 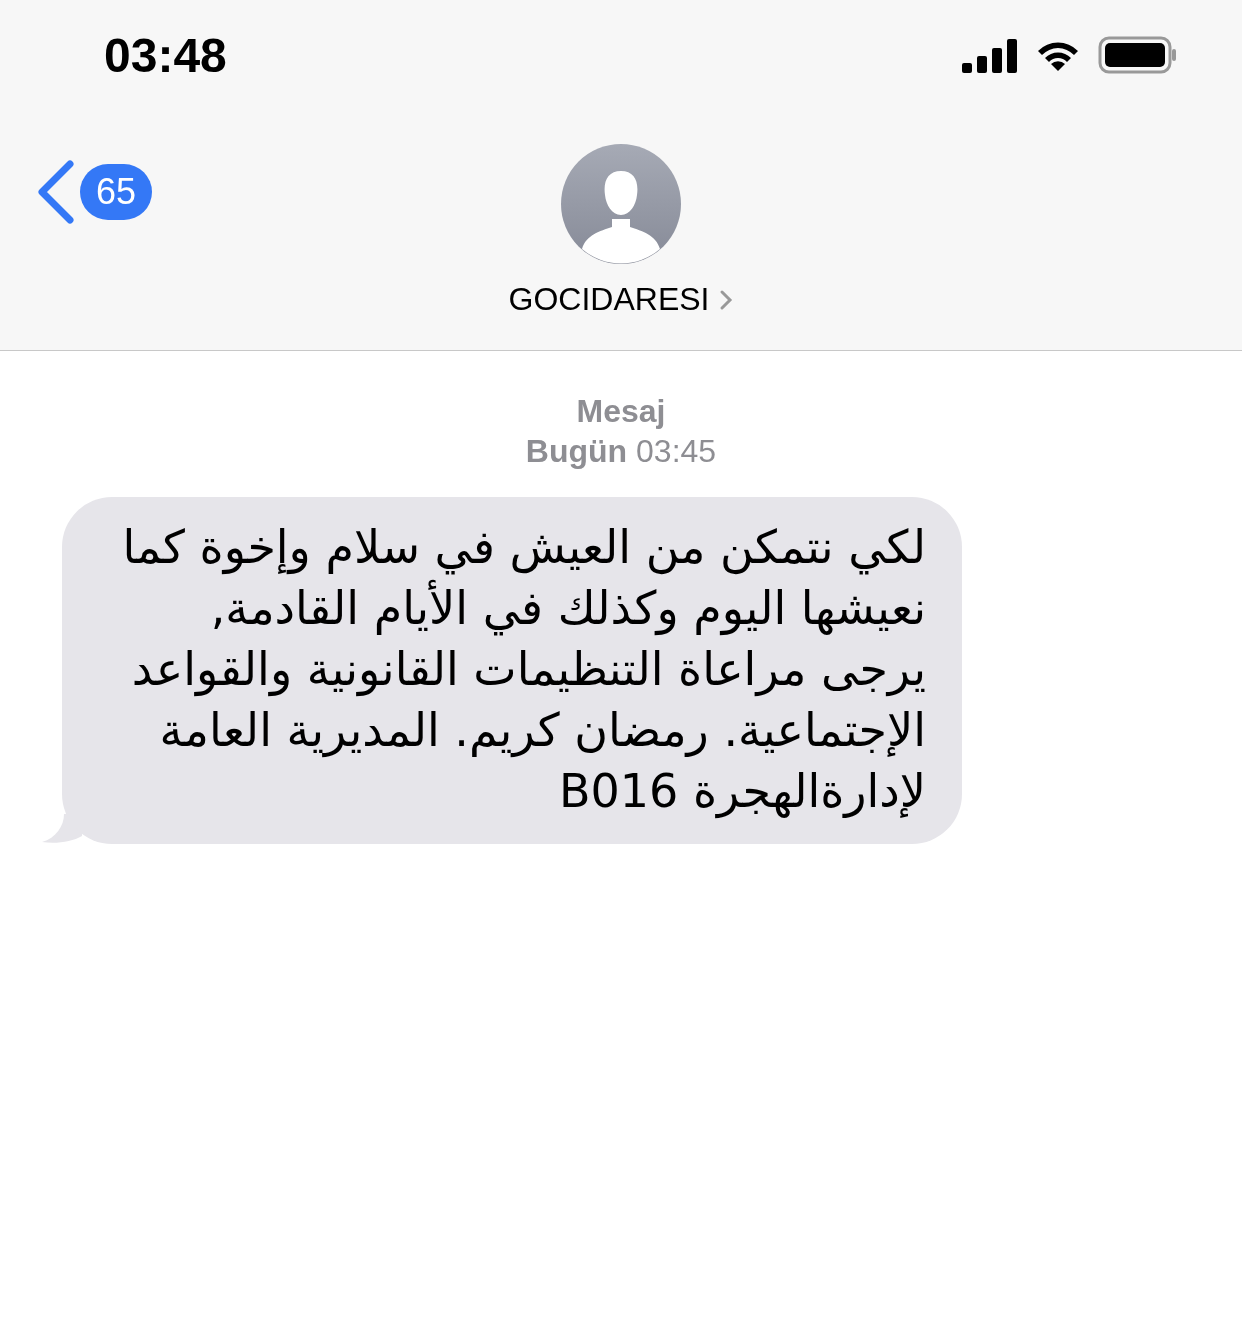 I want to click on chevron-right-icon, so click(x=726, y=299).